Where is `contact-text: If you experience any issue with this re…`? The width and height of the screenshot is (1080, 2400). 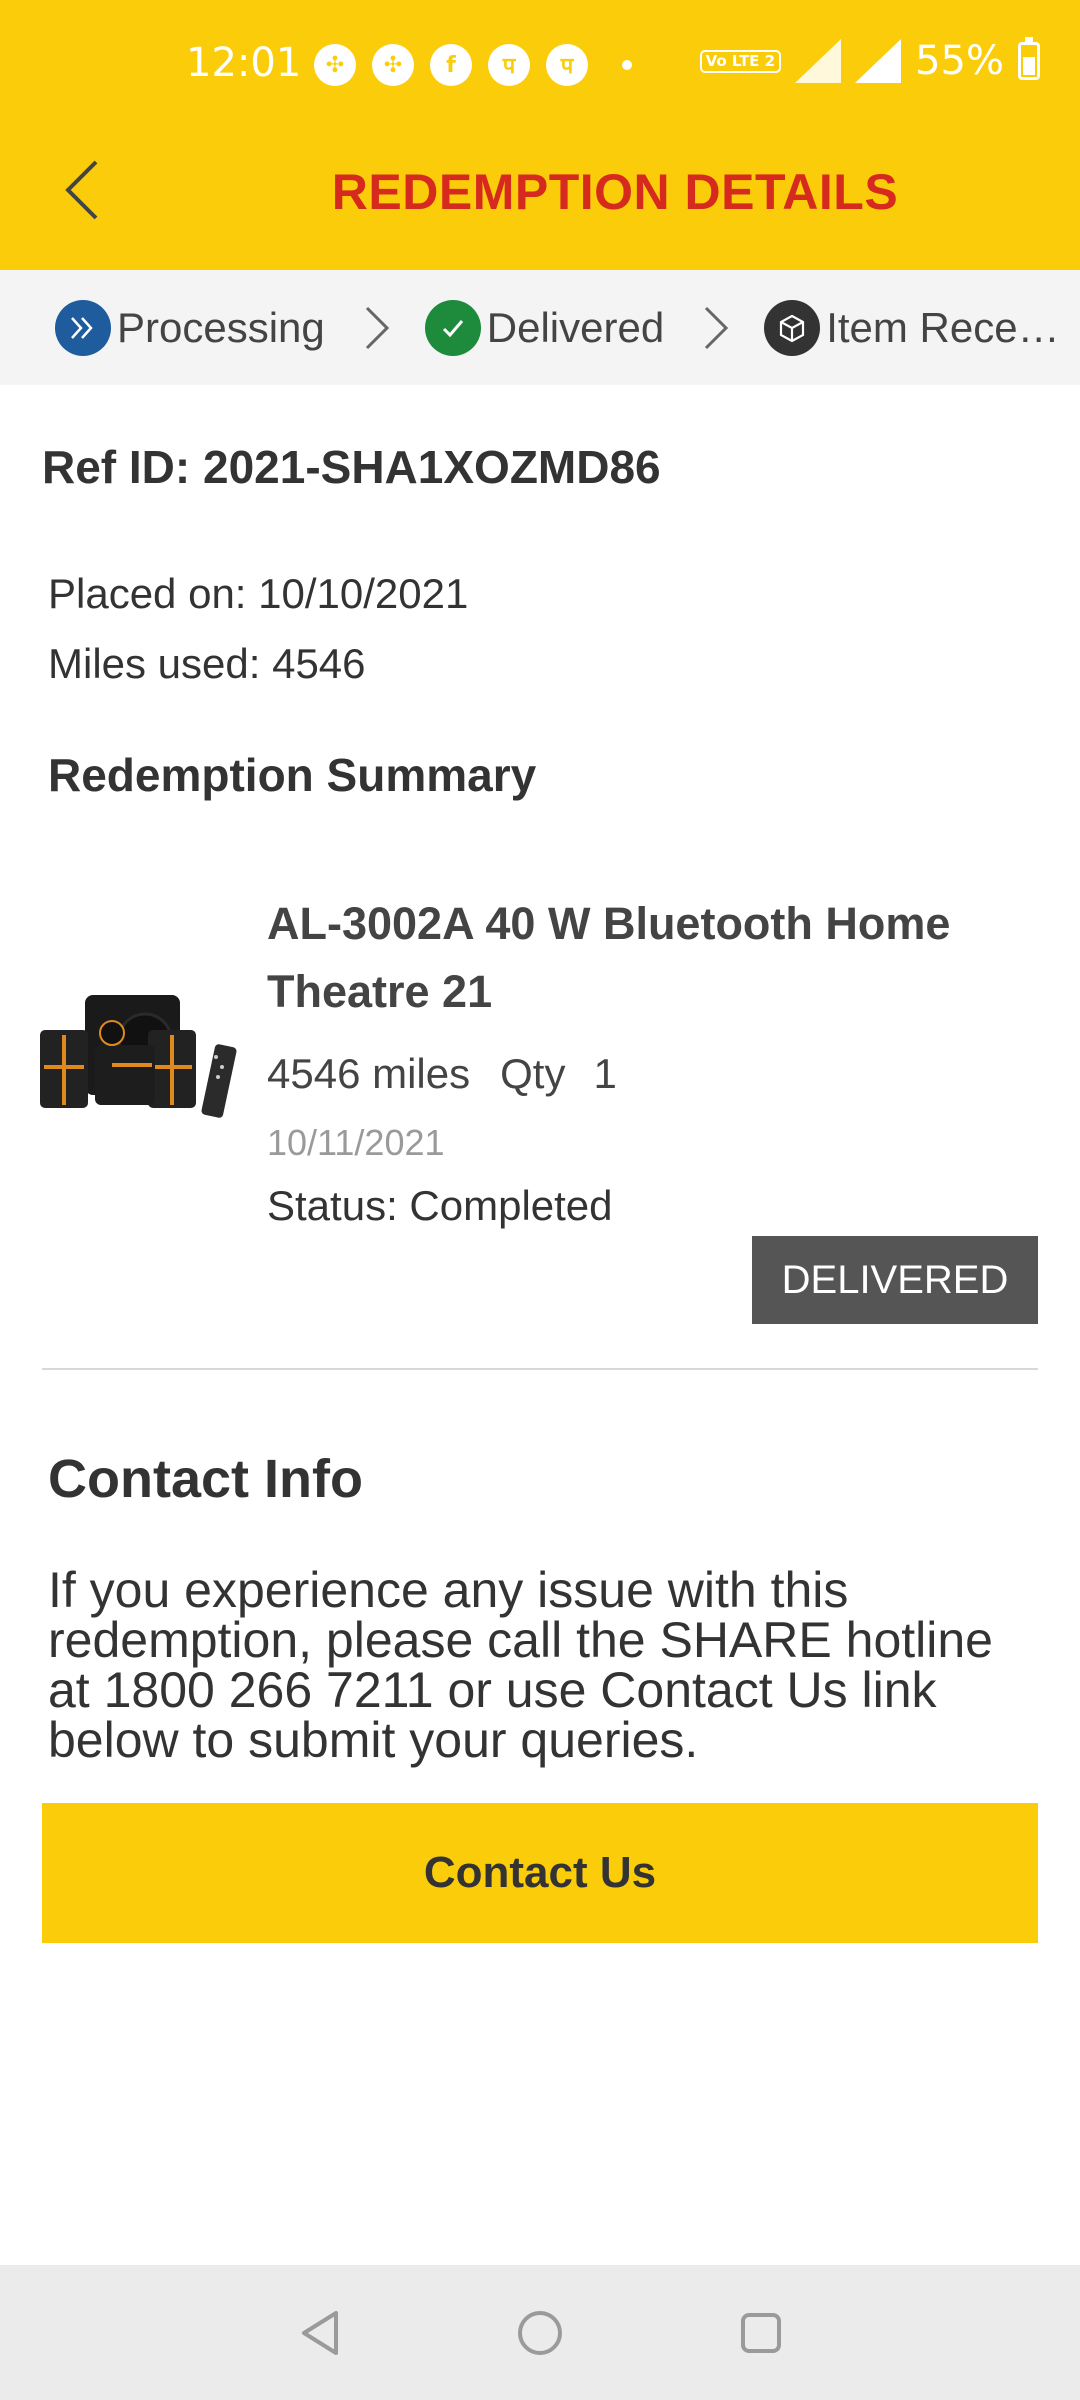
contact-text: If you experience any issue with this re… is located at coordinates (520, 1665).